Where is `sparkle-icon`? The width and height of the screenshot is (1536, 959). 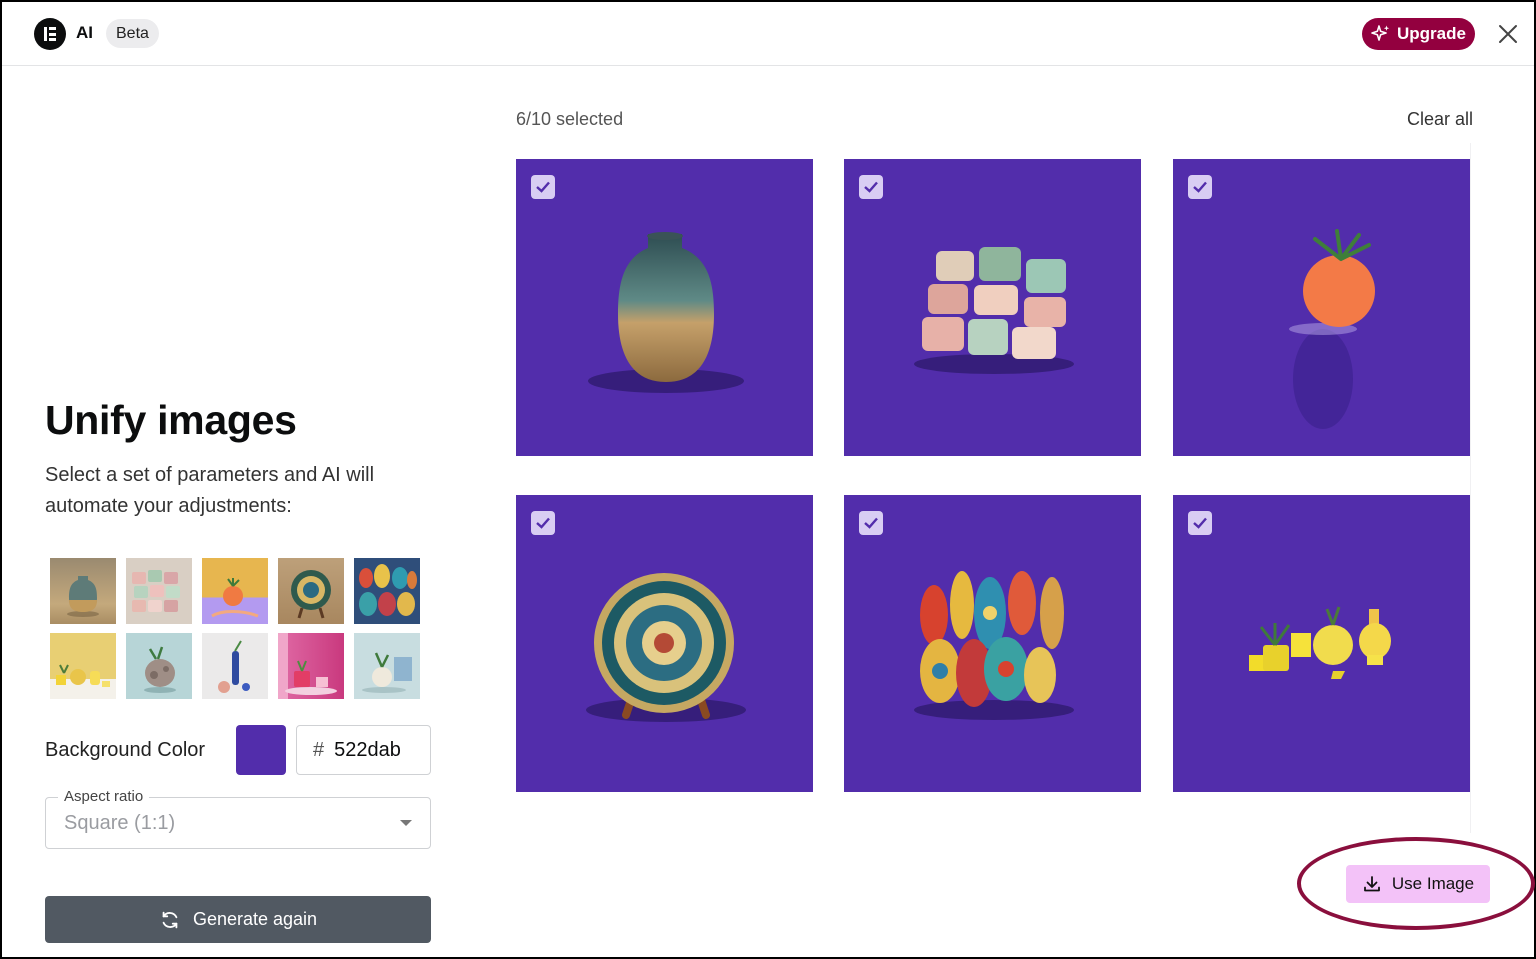
sparkle-icon is located at coordinates (1380, 33).